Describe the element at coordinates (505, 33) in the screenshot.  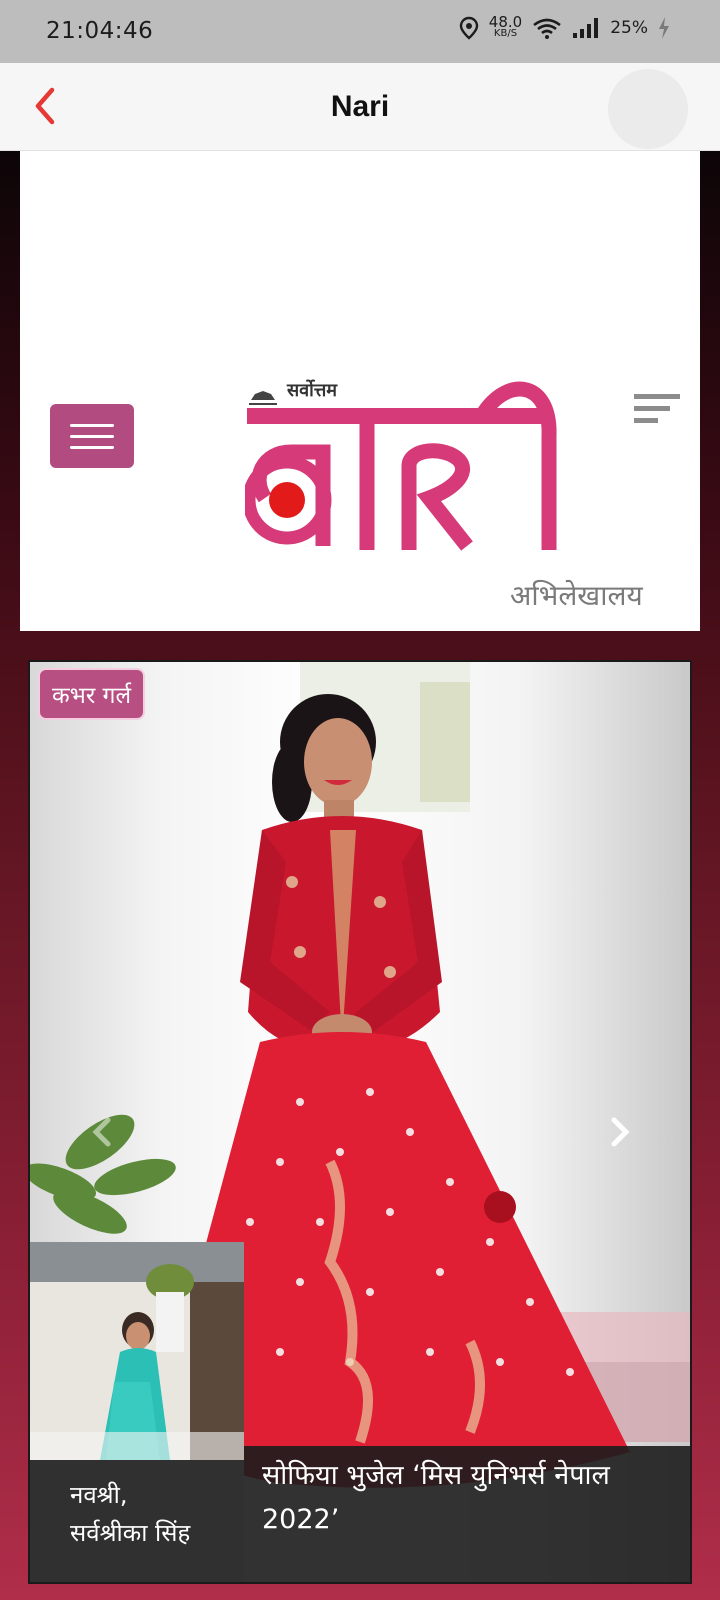
I see `net-speed-unit: KB/S` at that location.